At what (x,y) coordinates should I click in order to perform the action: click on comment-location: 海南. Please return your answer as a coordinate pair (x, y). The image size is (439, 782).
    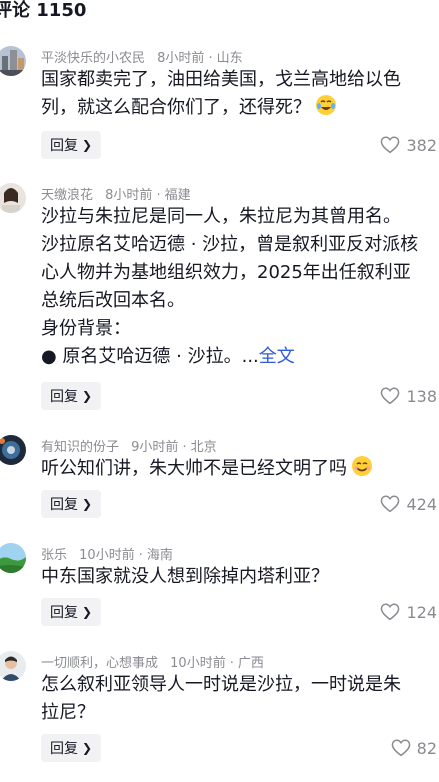
    Looking at the image, I should click on (159, 555).